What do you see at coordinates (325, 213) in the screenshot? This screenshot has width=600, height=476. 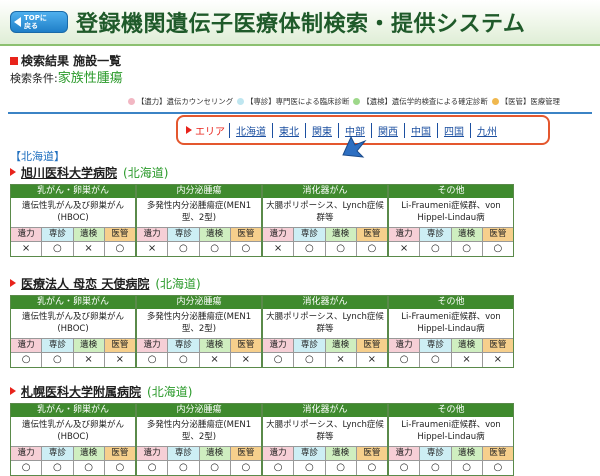 I see `category-description: 大腸ポリポーシス、Lynch症候群等` at bounding box center [325, 213].